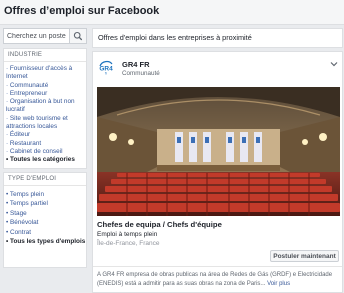  I want to click on job-type-item-part-time: • Temps partiel, so click(46, 203).